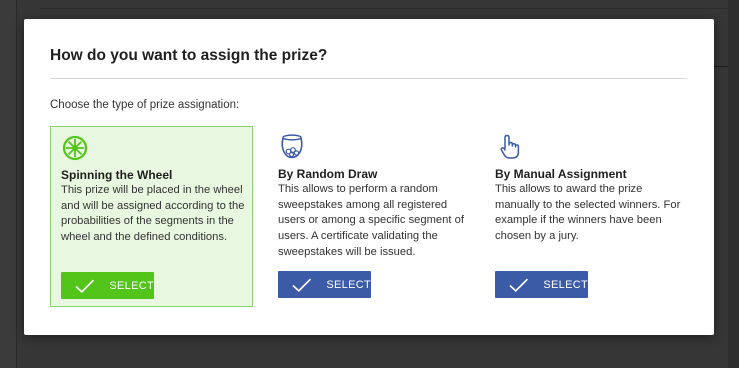 The image size is (739, 368). I want to click on option-title: By Random Draw, so click(328, 174).